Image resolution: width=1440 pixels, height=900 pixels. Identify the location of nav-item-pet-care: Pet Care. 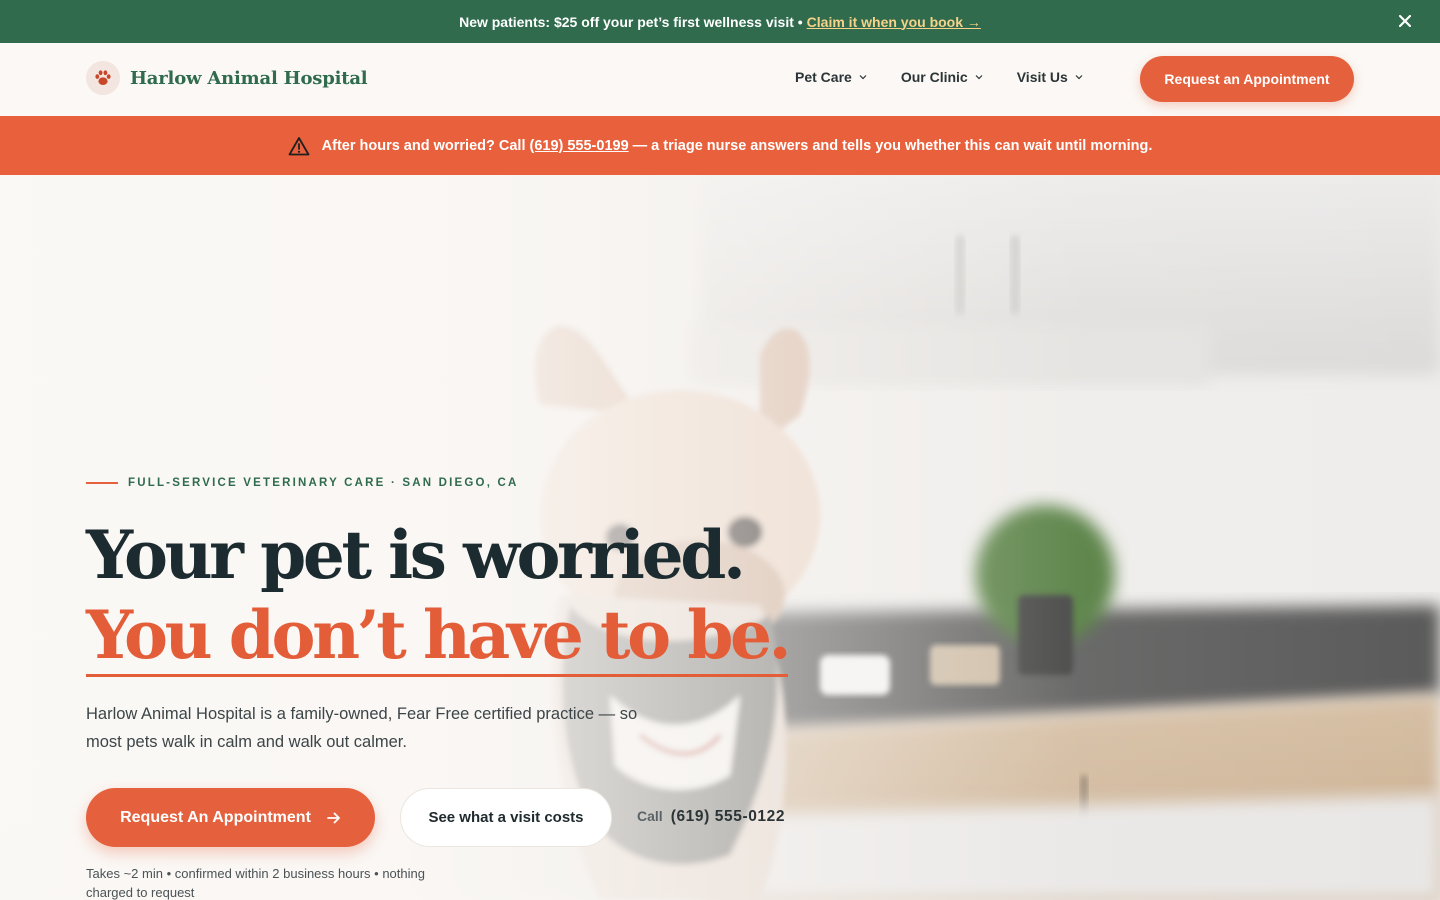
(831, 77).